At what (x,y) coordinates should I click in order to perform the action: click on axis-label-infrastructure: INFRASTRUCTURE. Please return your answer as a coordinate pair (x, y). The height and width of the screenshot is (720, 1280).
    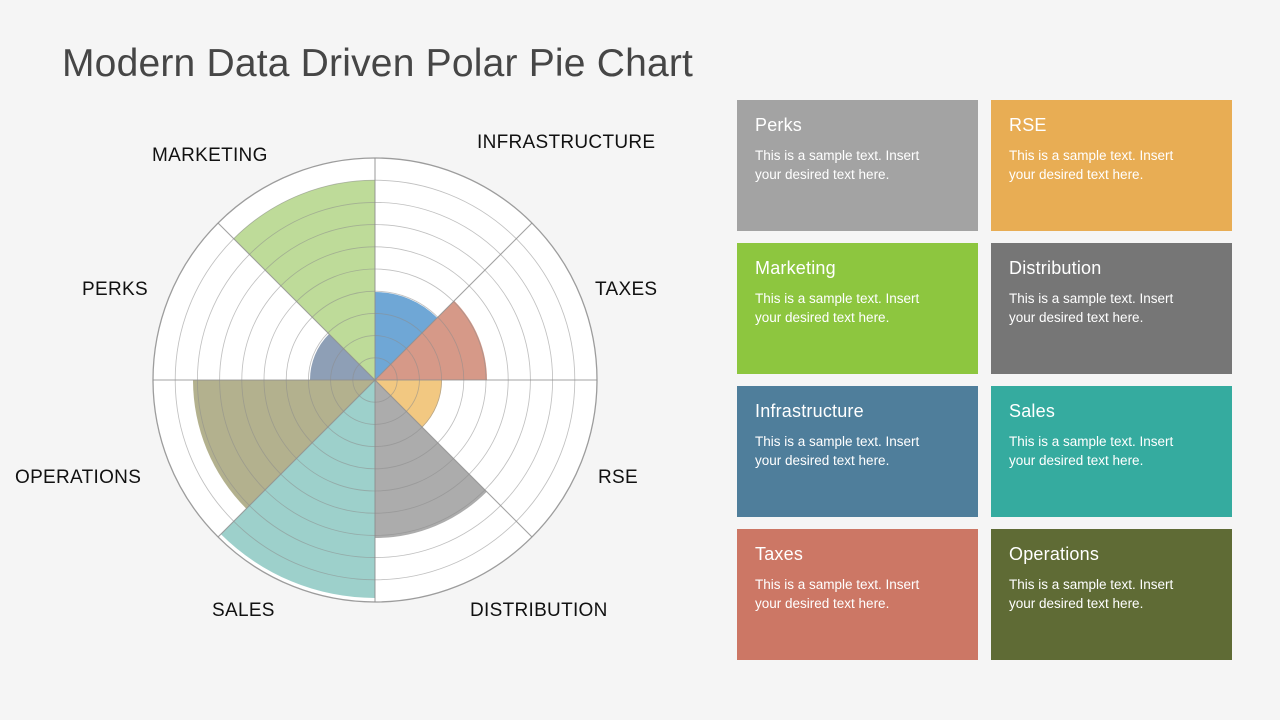
    Looking at the image, I should click on (566, 142).